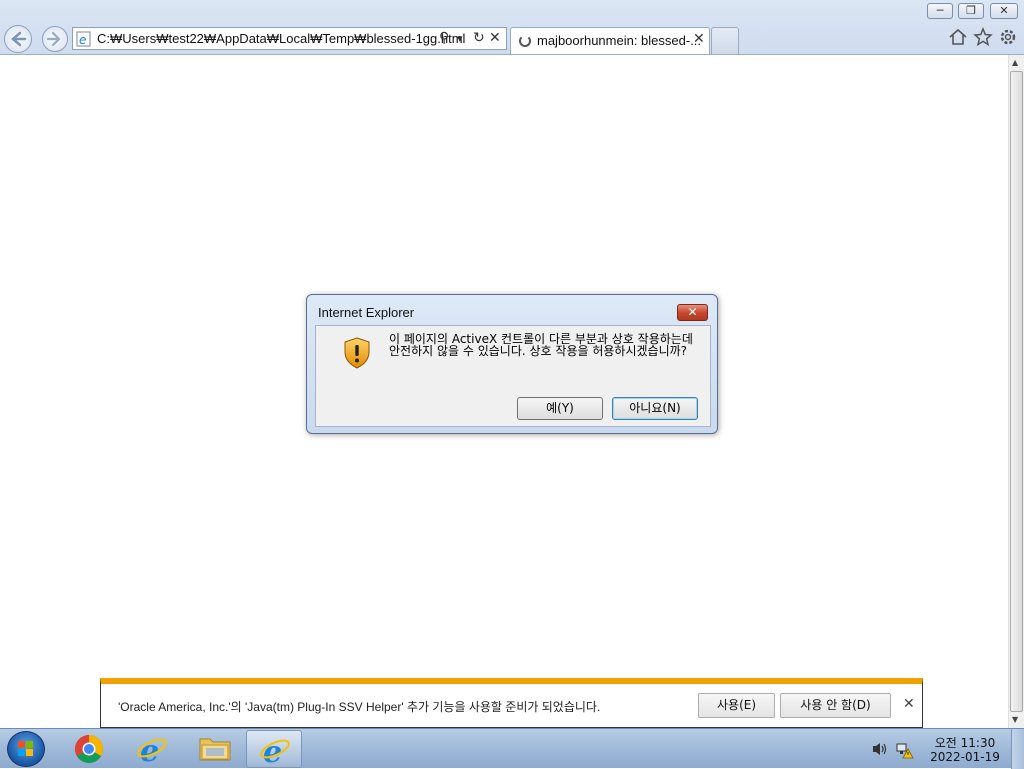 The image size is (1024, 769). I want to click on start-button, so click(26, 749).